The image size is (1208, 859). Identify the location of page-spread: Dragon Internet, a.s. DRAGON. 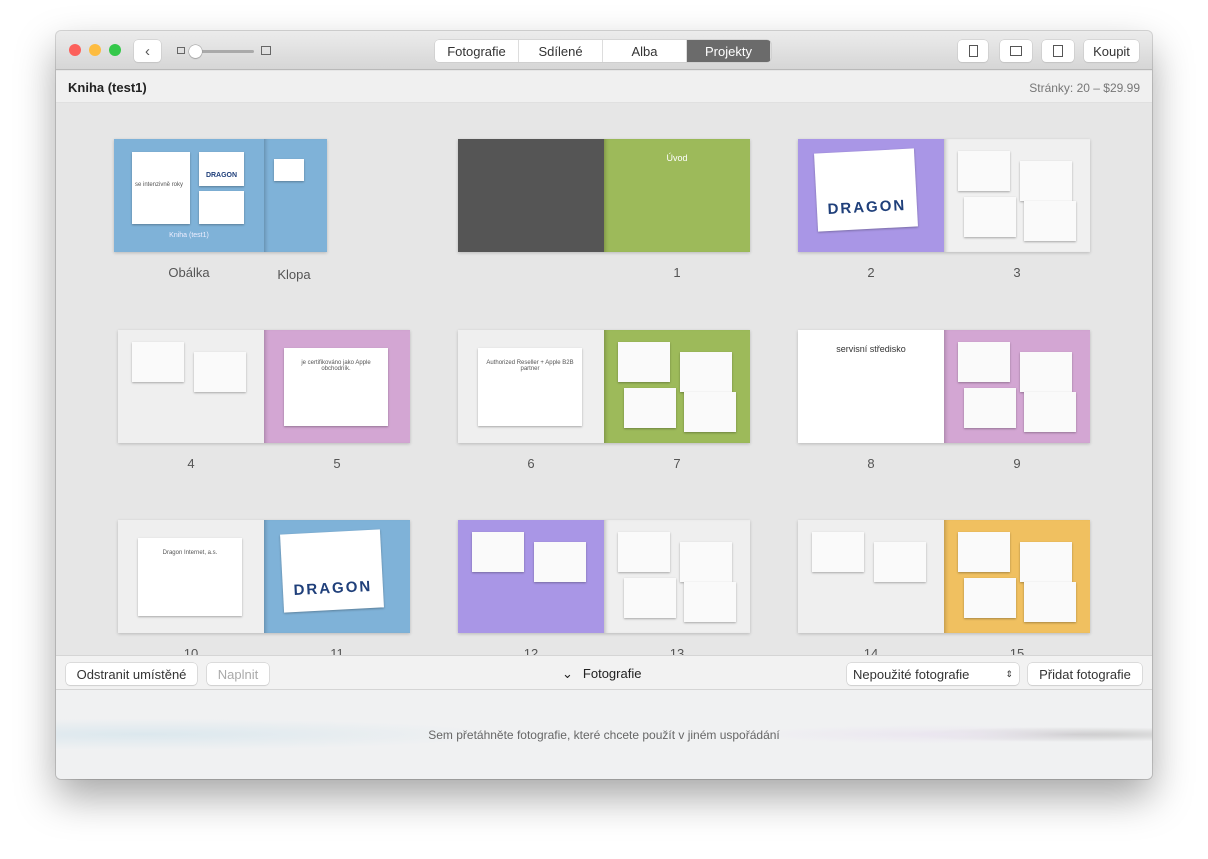
(264, 576).